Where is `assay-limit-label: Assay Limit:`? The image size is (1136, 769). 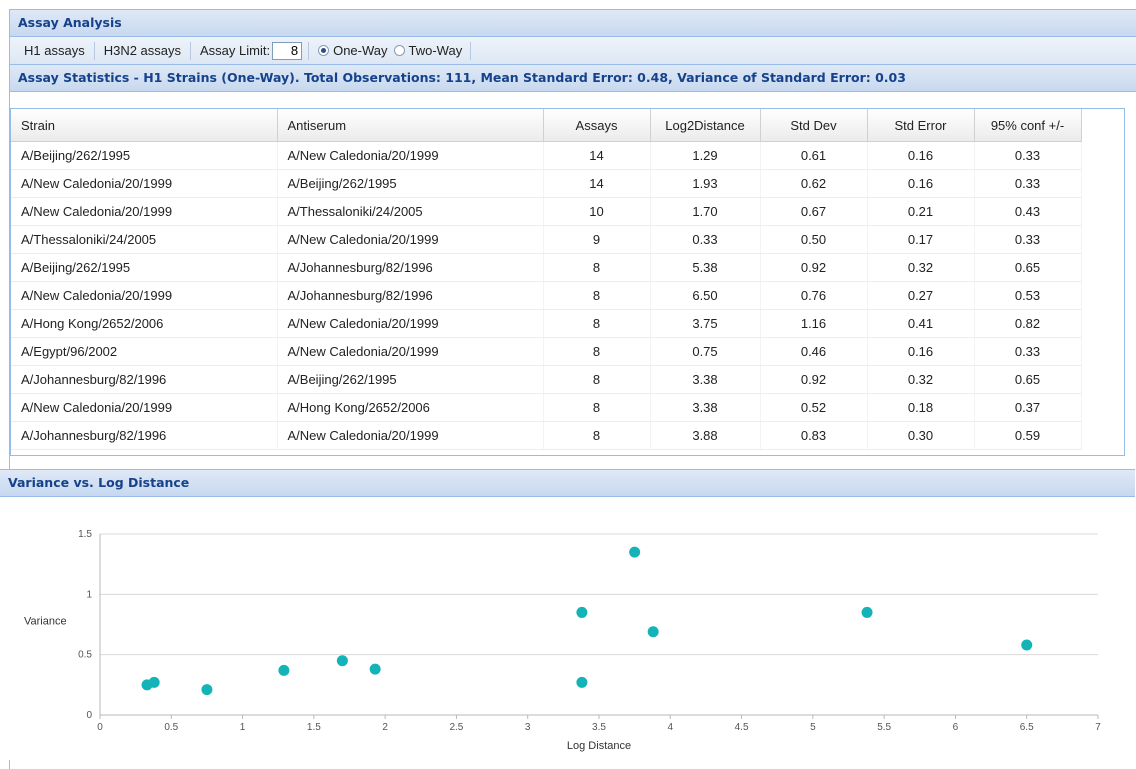 assay-limit-label: Assay Limit: is located at coordinates (235, 50).